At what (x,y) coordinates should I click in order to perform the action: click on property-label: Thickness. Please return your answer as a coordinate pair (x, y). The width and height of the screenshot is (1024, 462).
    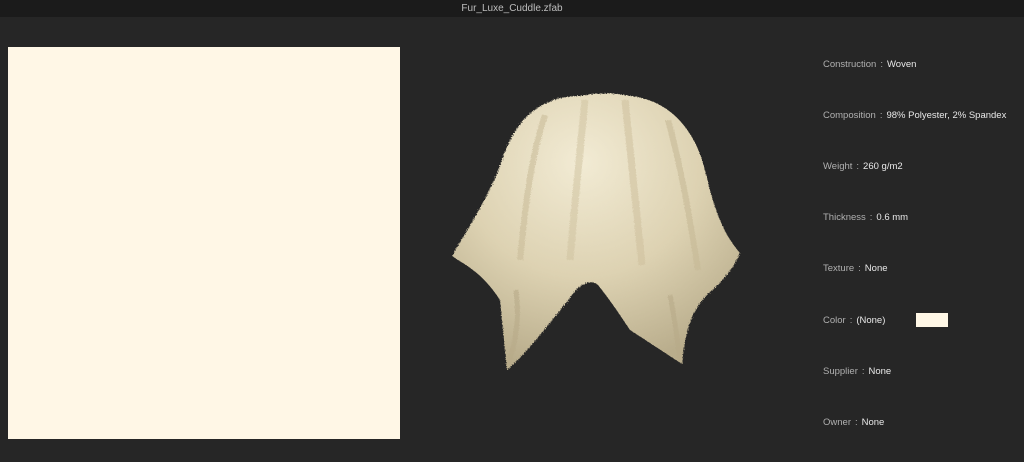
    Looking at the image, I should click on (844, 217).